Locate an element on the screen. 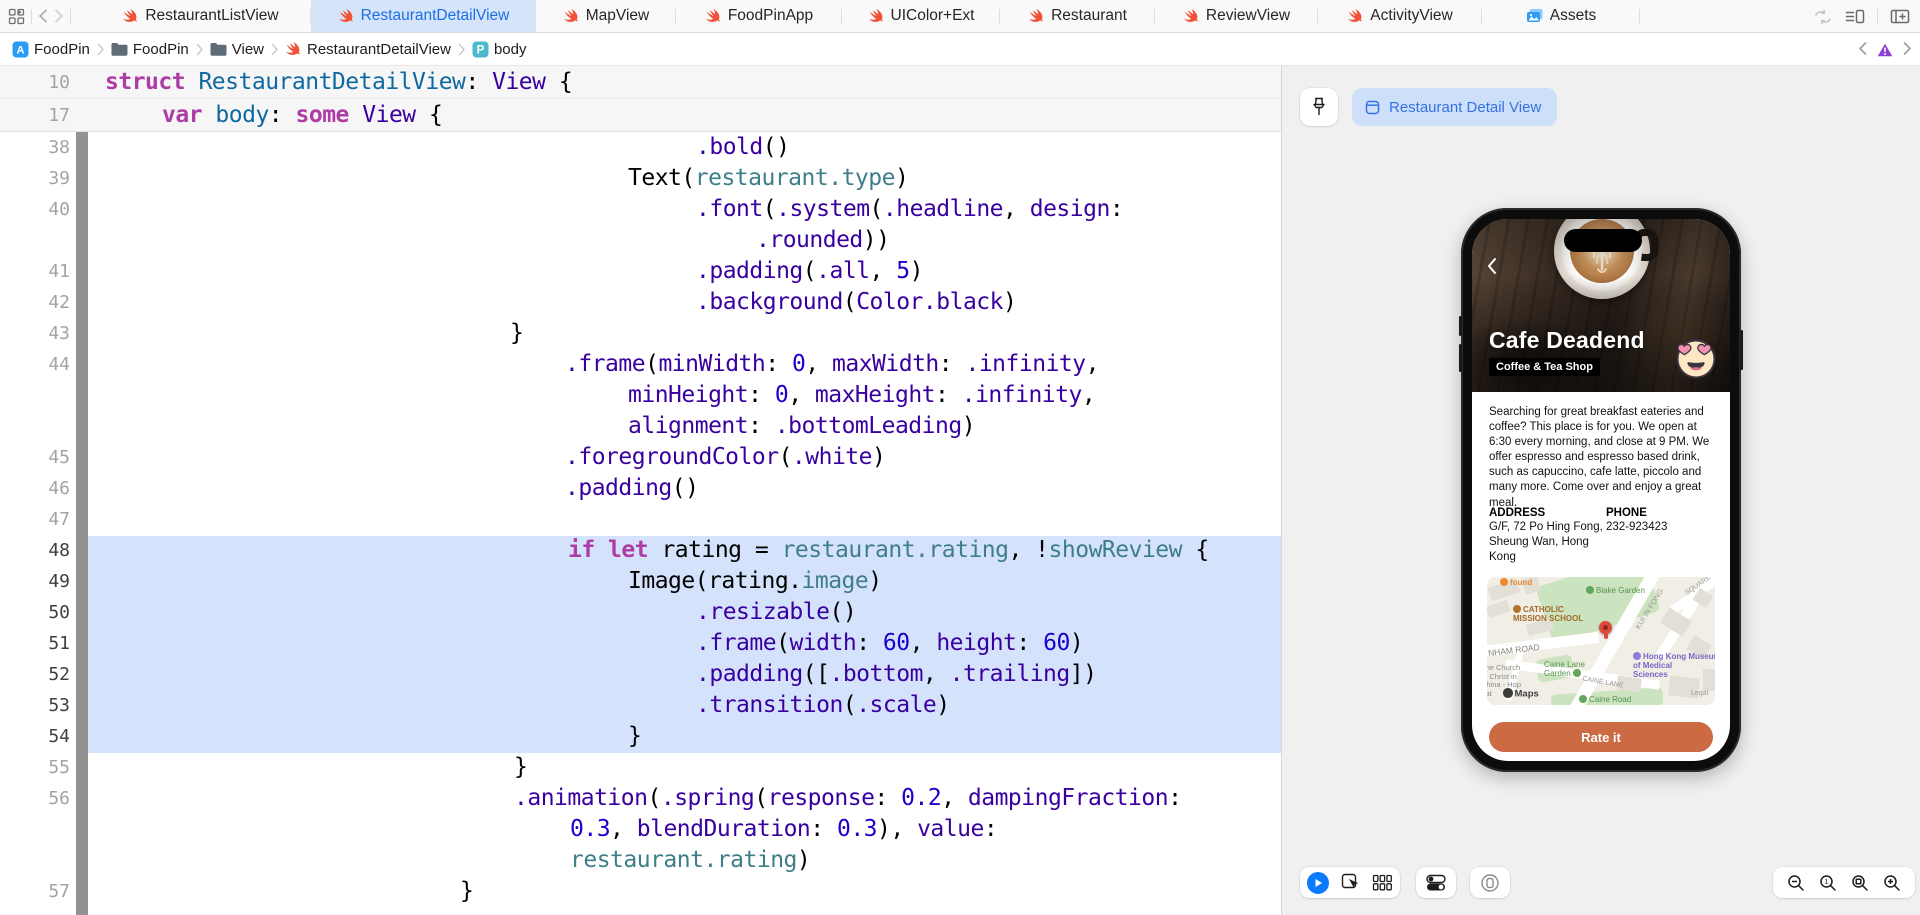 This screenshot has height=915, width=1920. zoom-fit-button is located at coordinates (1860, 883).